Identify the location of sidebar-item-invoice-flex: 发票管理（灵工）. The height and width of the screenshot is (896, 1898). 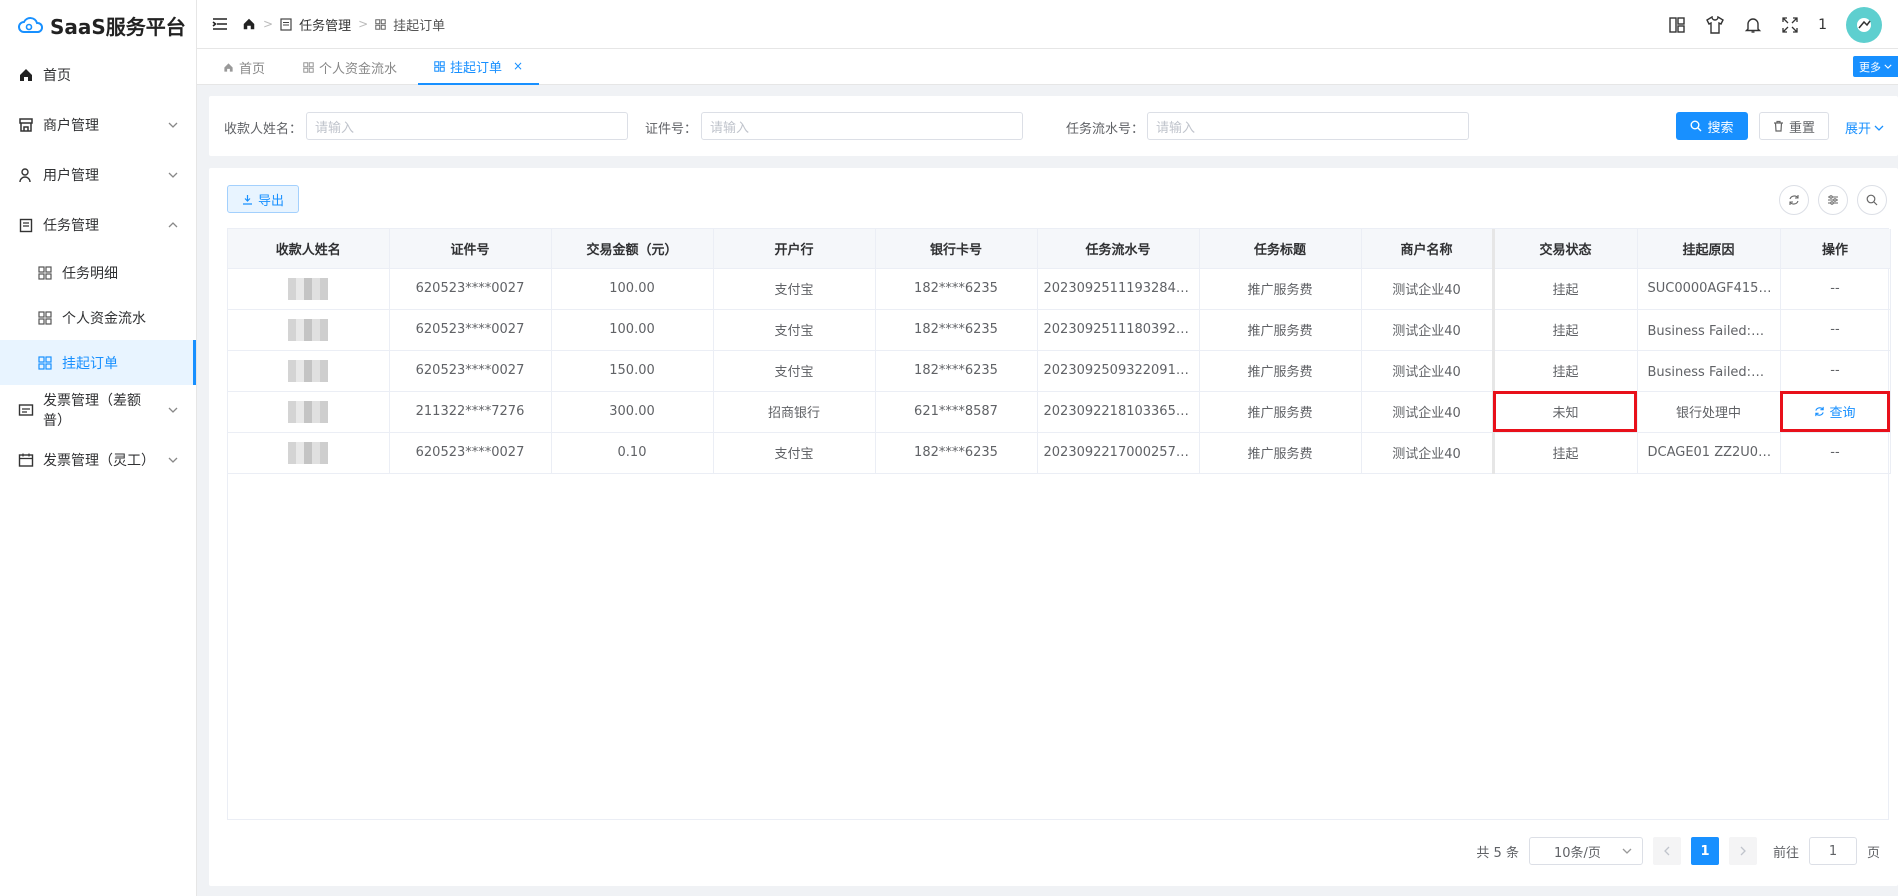
(98, 460).